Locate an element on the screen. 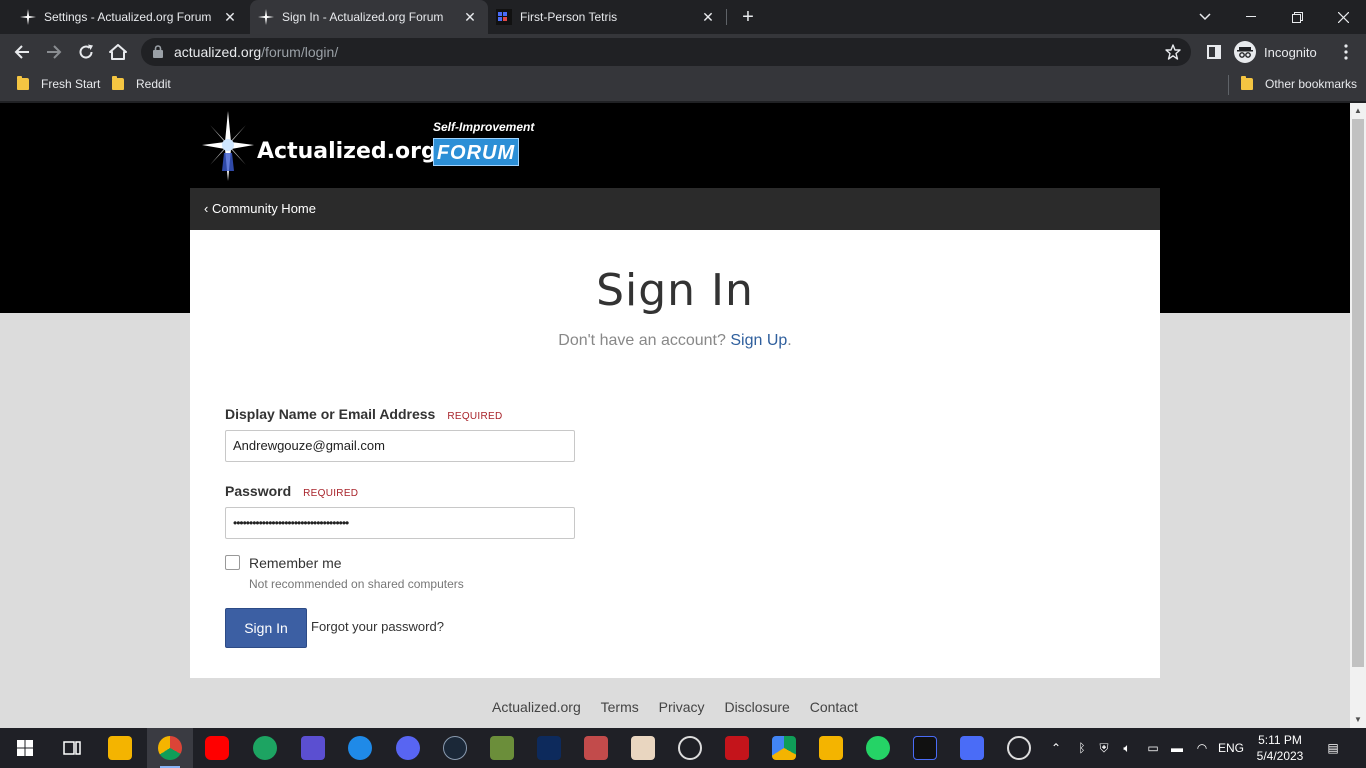  home-icon is located at coordinates (118, 52).